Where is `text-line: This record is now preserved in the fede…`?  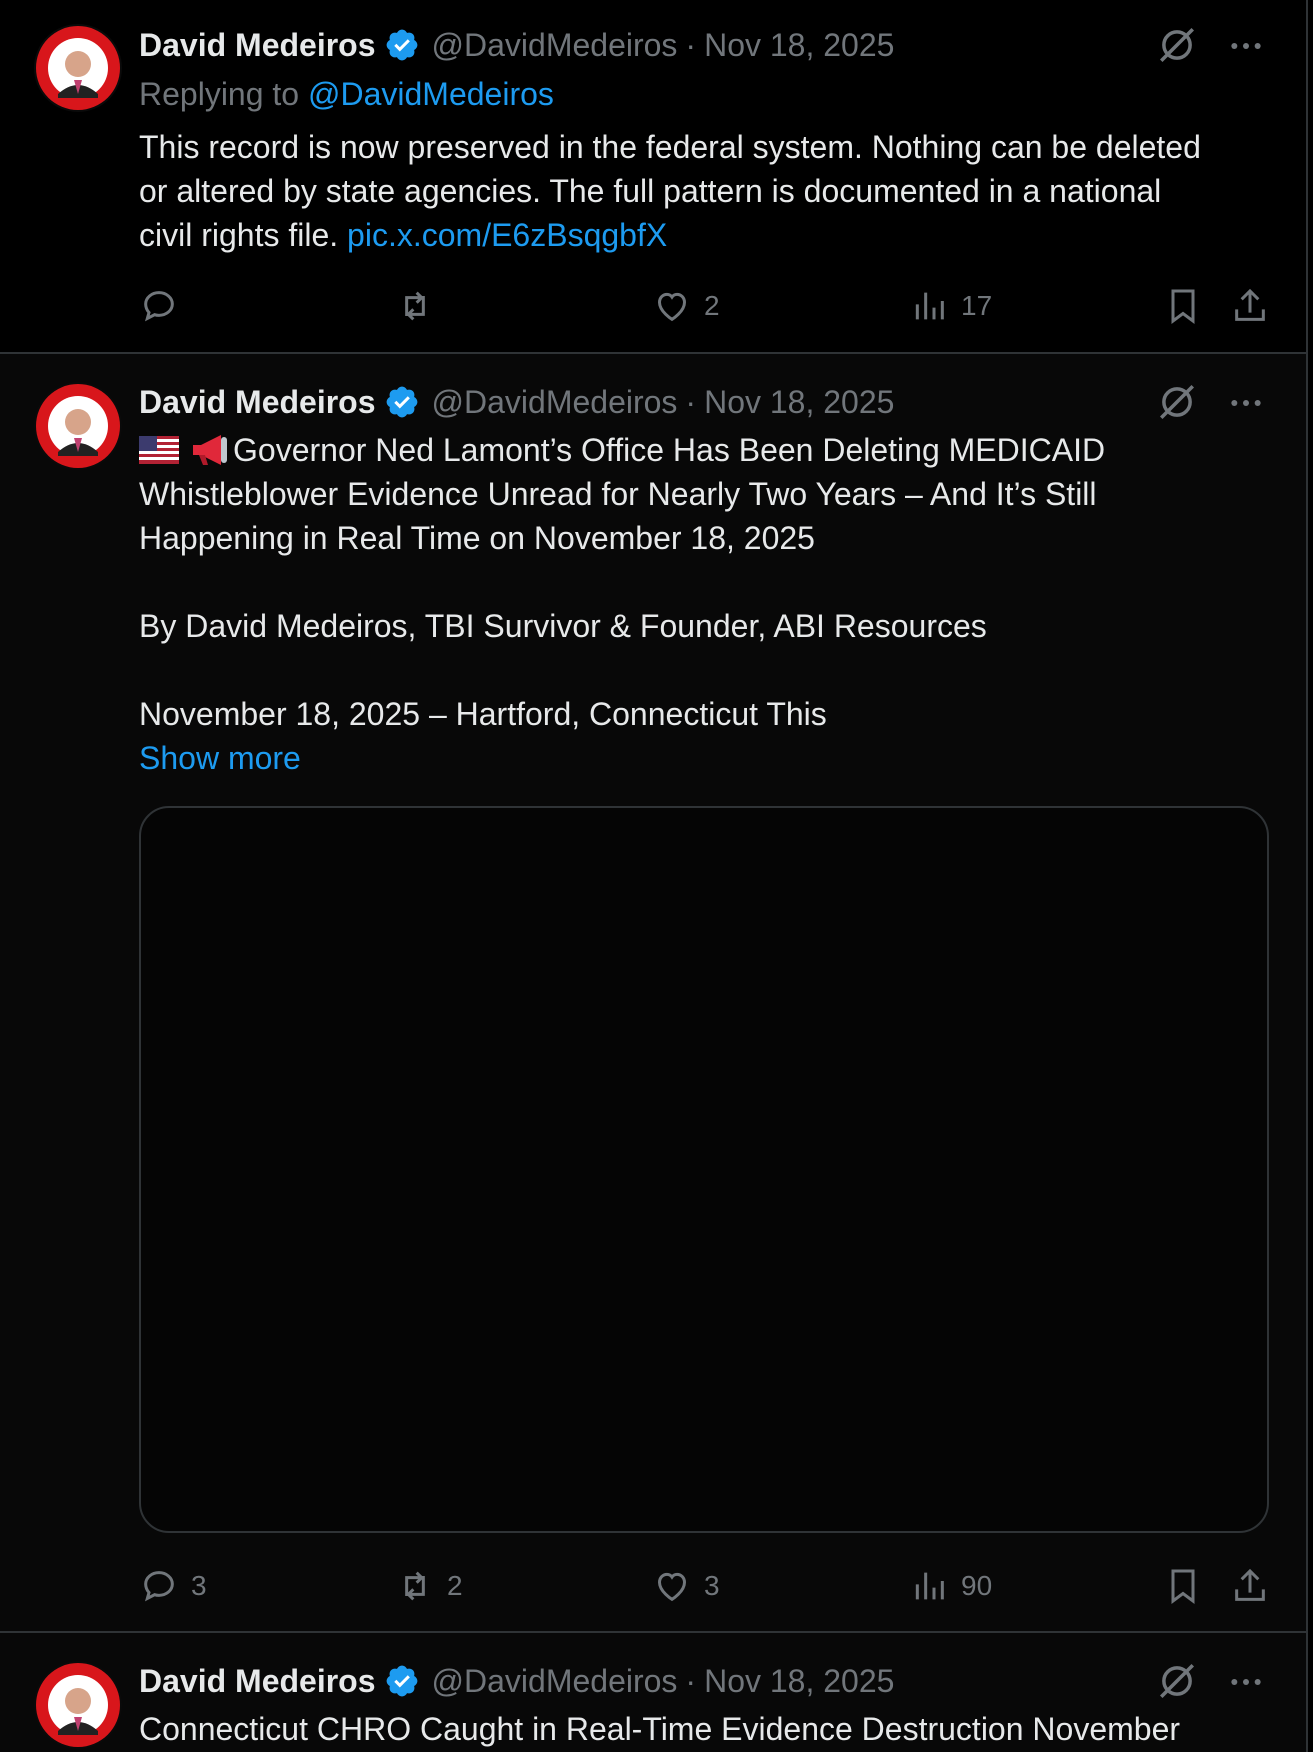
text-line: This record is now preserved in the fede… is located at coordinates (670, 147).